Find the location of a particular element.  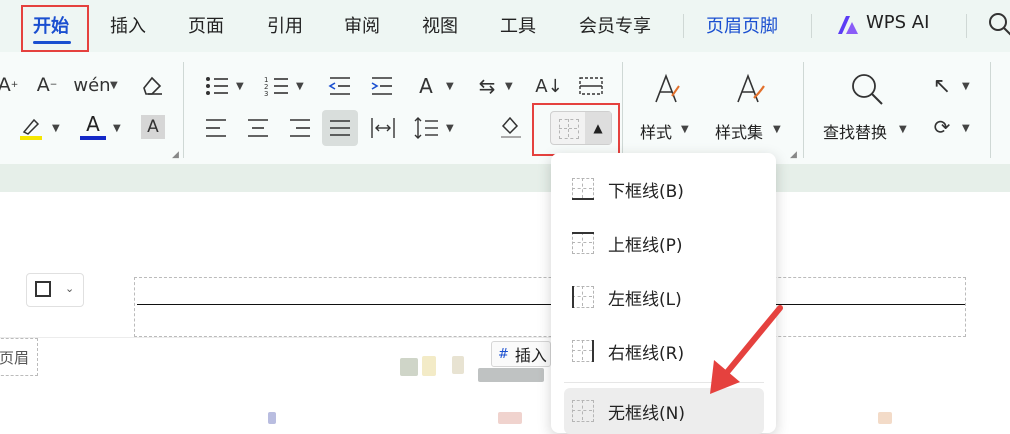

sort-icon: A↓ is located at coordinates (548, 86).